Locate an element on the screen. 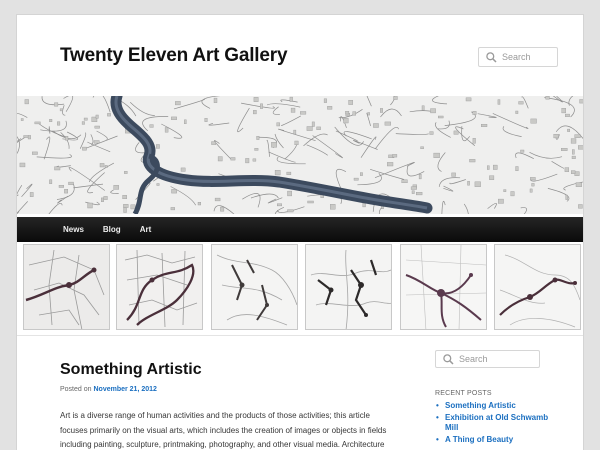 Image resolution: width=600 pixels, height=450 pixels. post-title: Something Artistic is located at coordinates (131, 370).